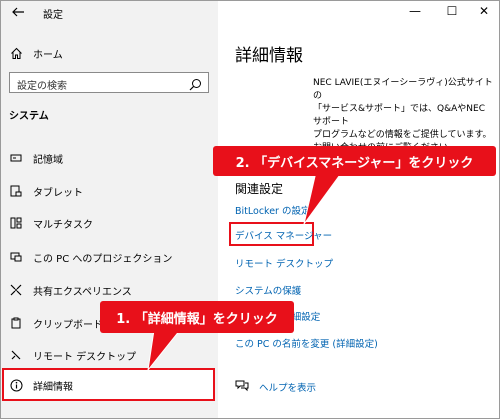 Image resolution: width=500 pixels, height=419 pixels. Describe the element at coordinates (415, 11) in the screenshot. I see `minimize-button: —` at that location.